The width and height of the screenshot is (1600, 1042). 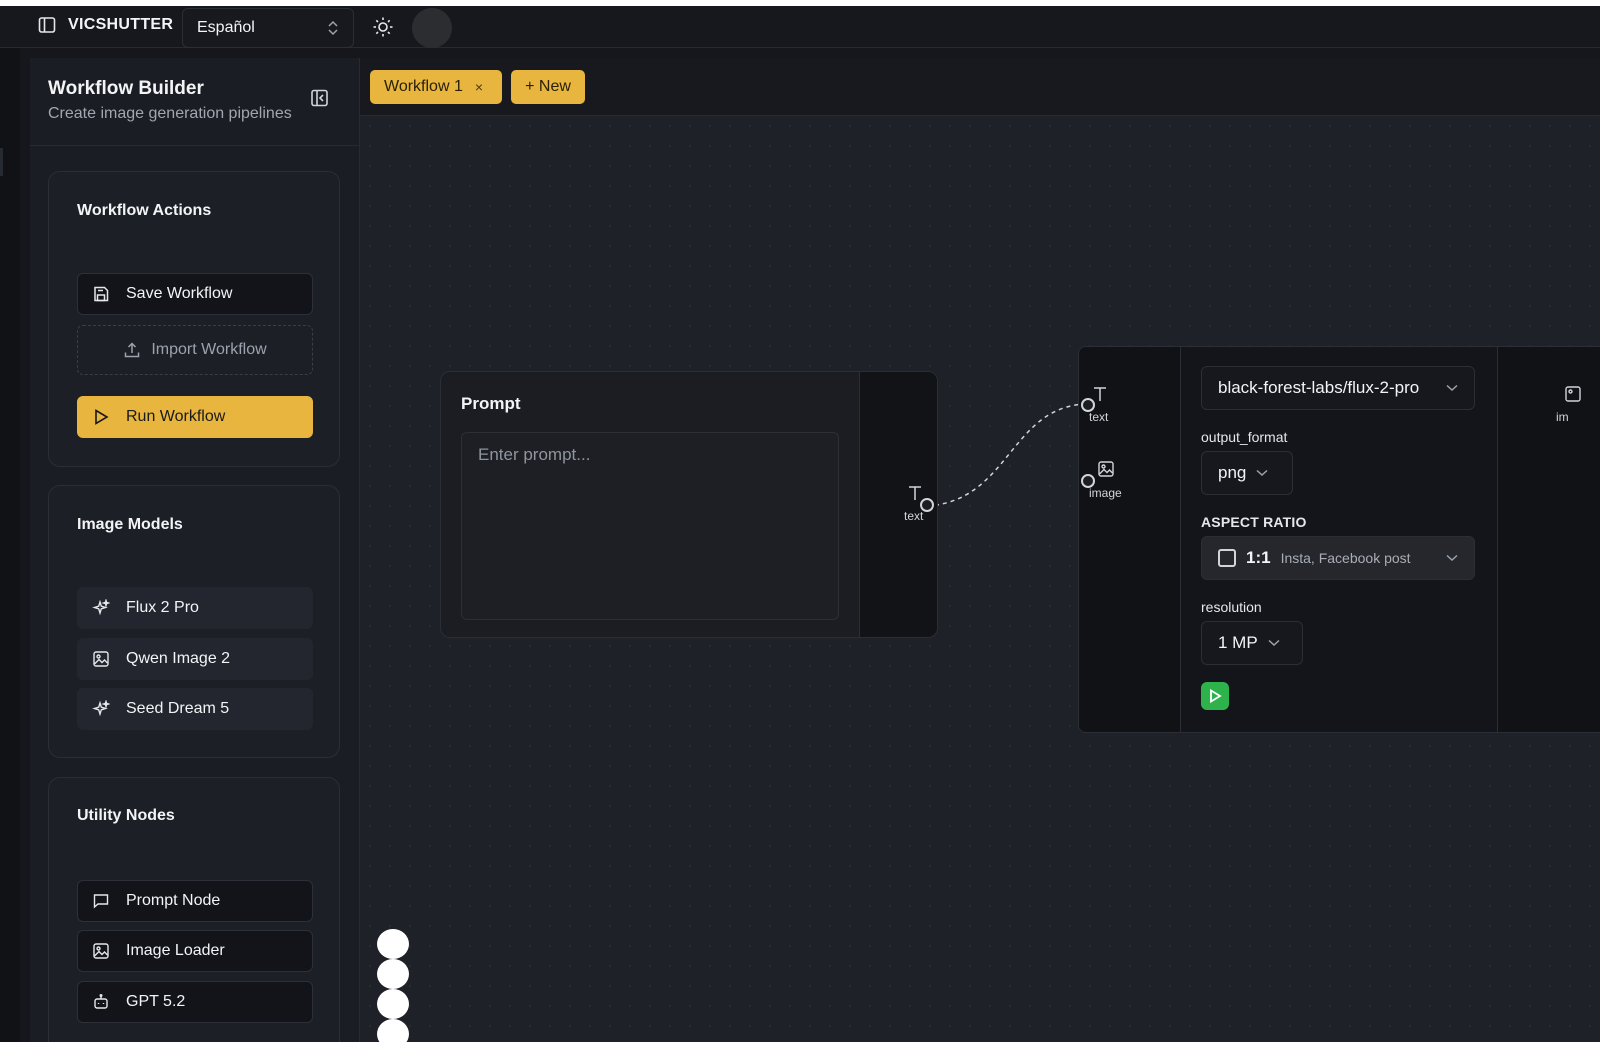 I want to click on language-value: Español, so click(x=226, y=27).